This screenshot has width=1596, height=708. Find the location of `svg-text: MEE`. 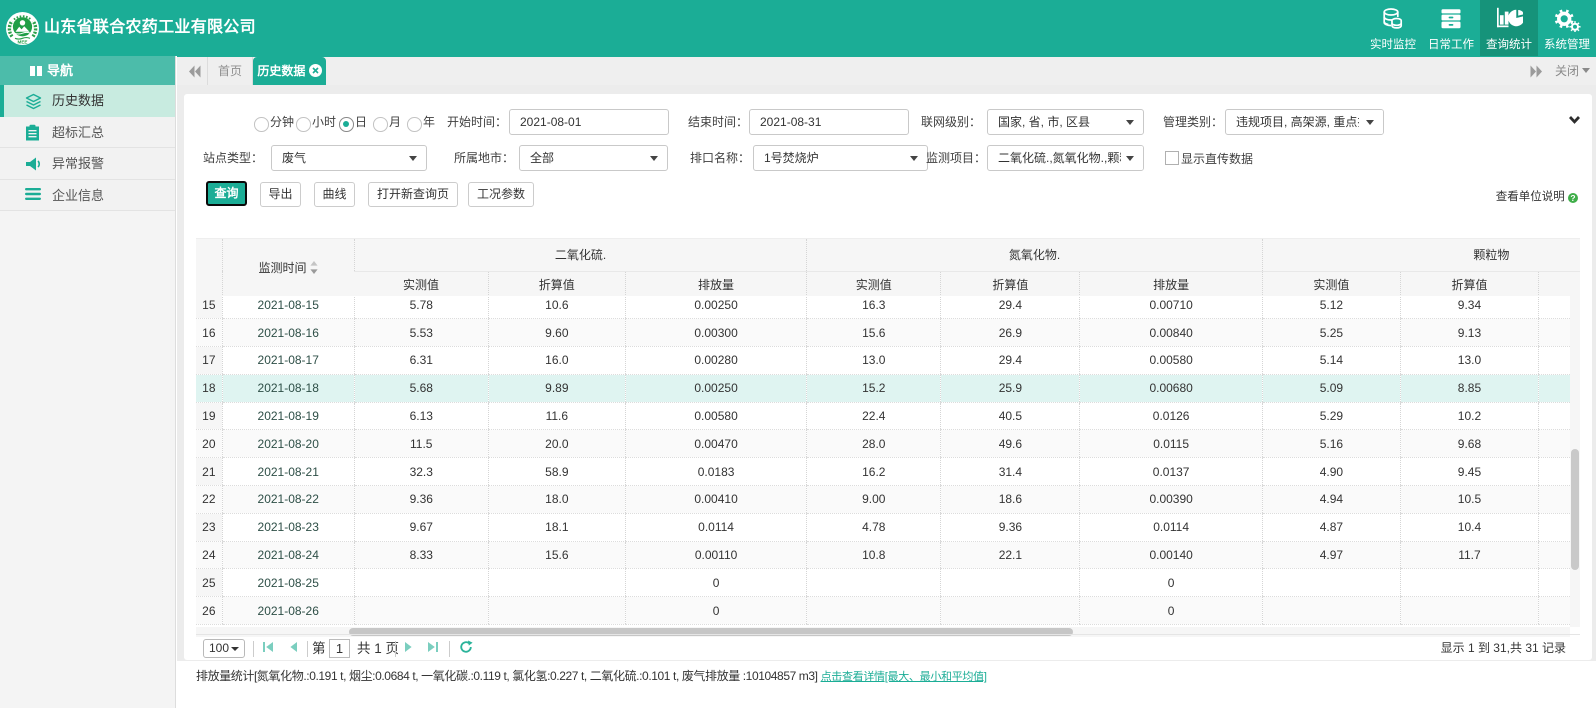

svg-text: MEE is located at coordinates (23, 41).